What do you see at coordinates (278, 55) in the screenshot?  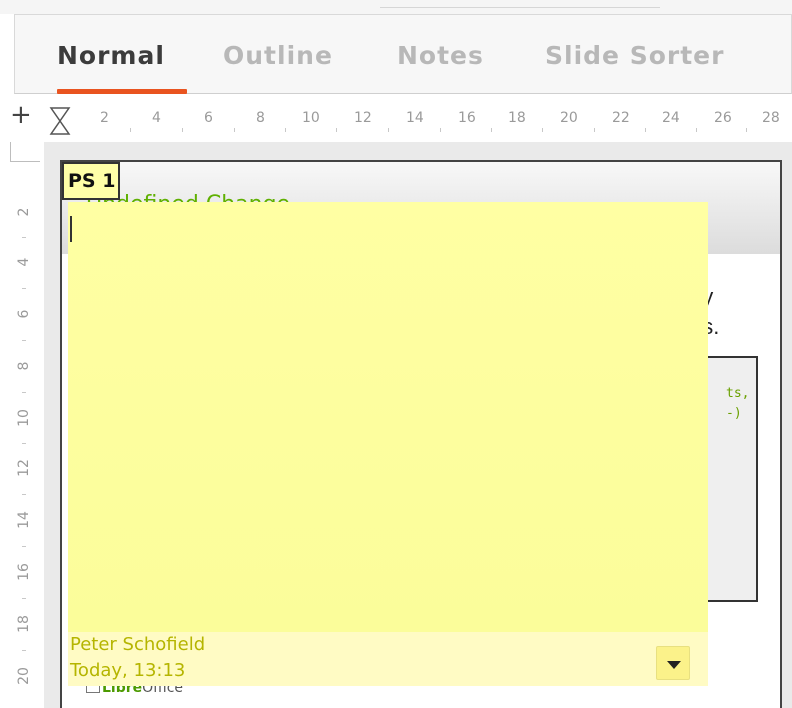 I see `tab-outline: Outline` at bounding box center [278, 55].